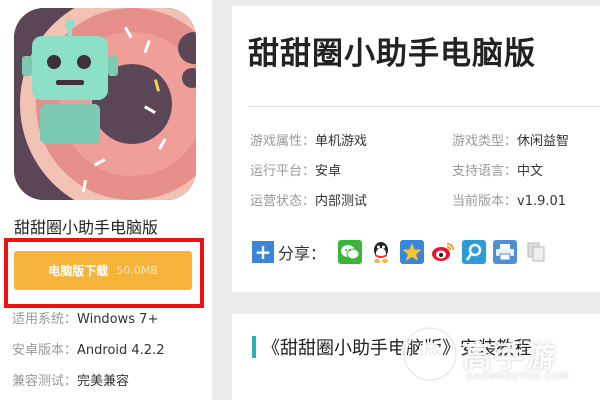  I want to click on spec-value: Windows 7+, so click(118, 319).